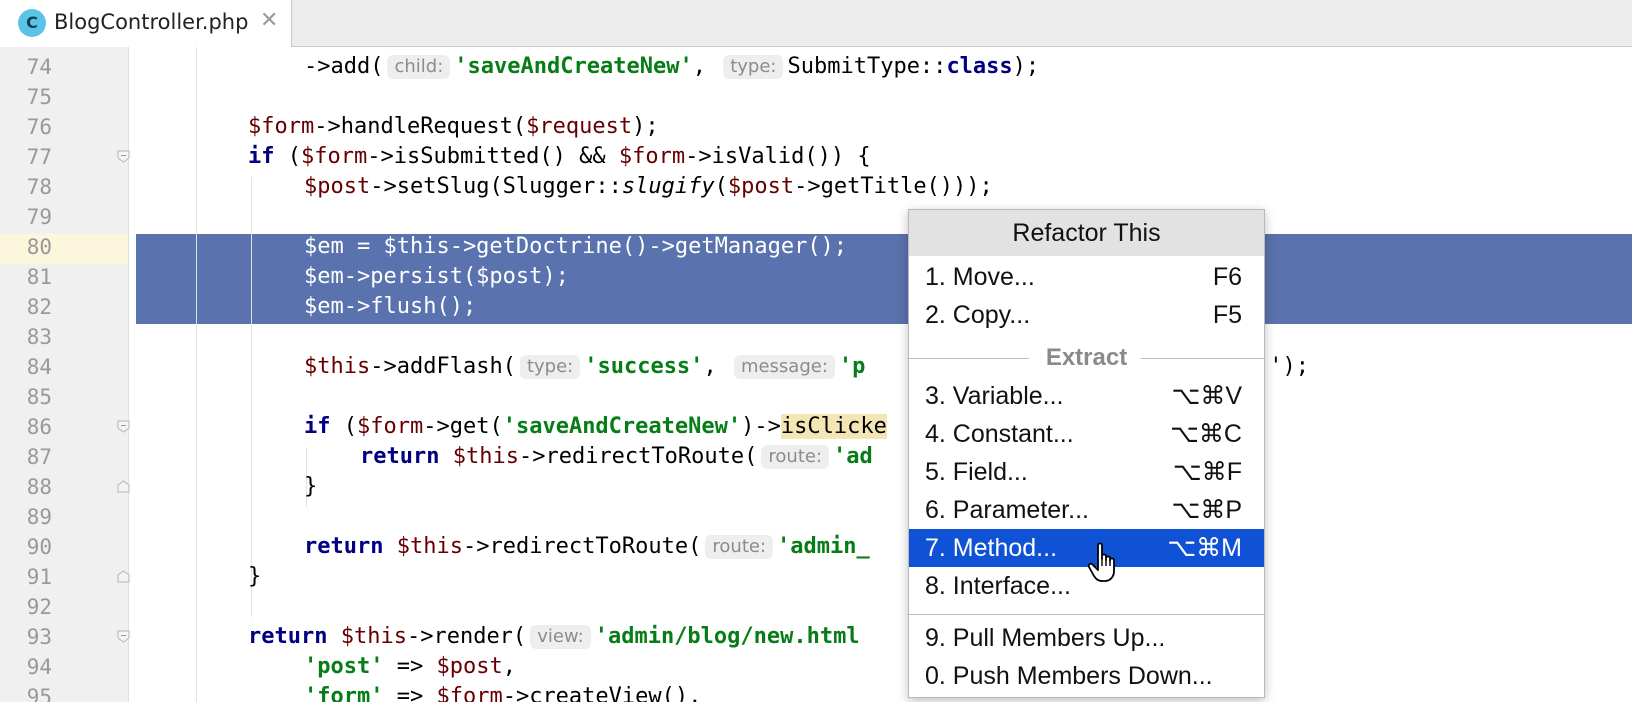 The height and width of the screenshot is (702, 1632). I want to click on parameter-hint: child:, so click(419, 67).